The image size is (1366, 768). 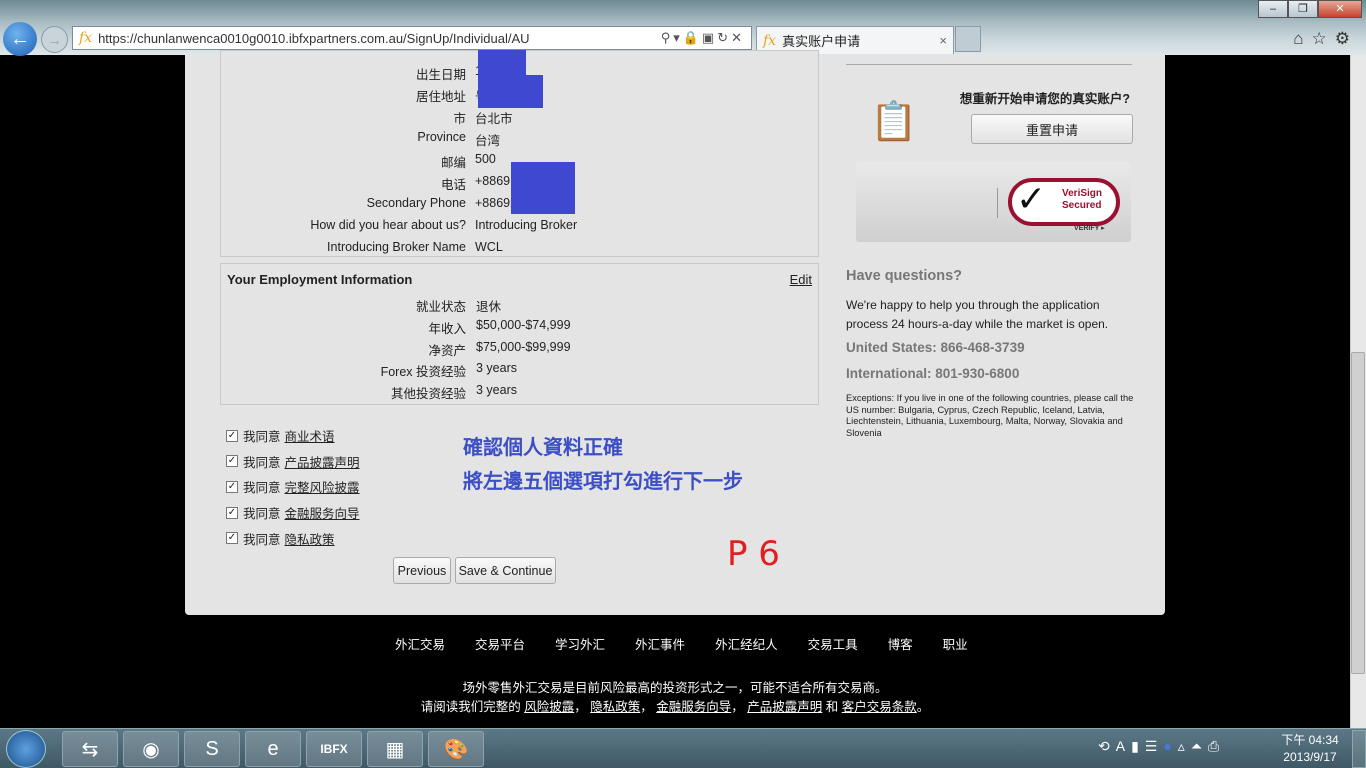 What do you see at coordinates (1340, 9) in the screenshot?
I see `close-window-button: ✕` at bounding box center [1340, 9].